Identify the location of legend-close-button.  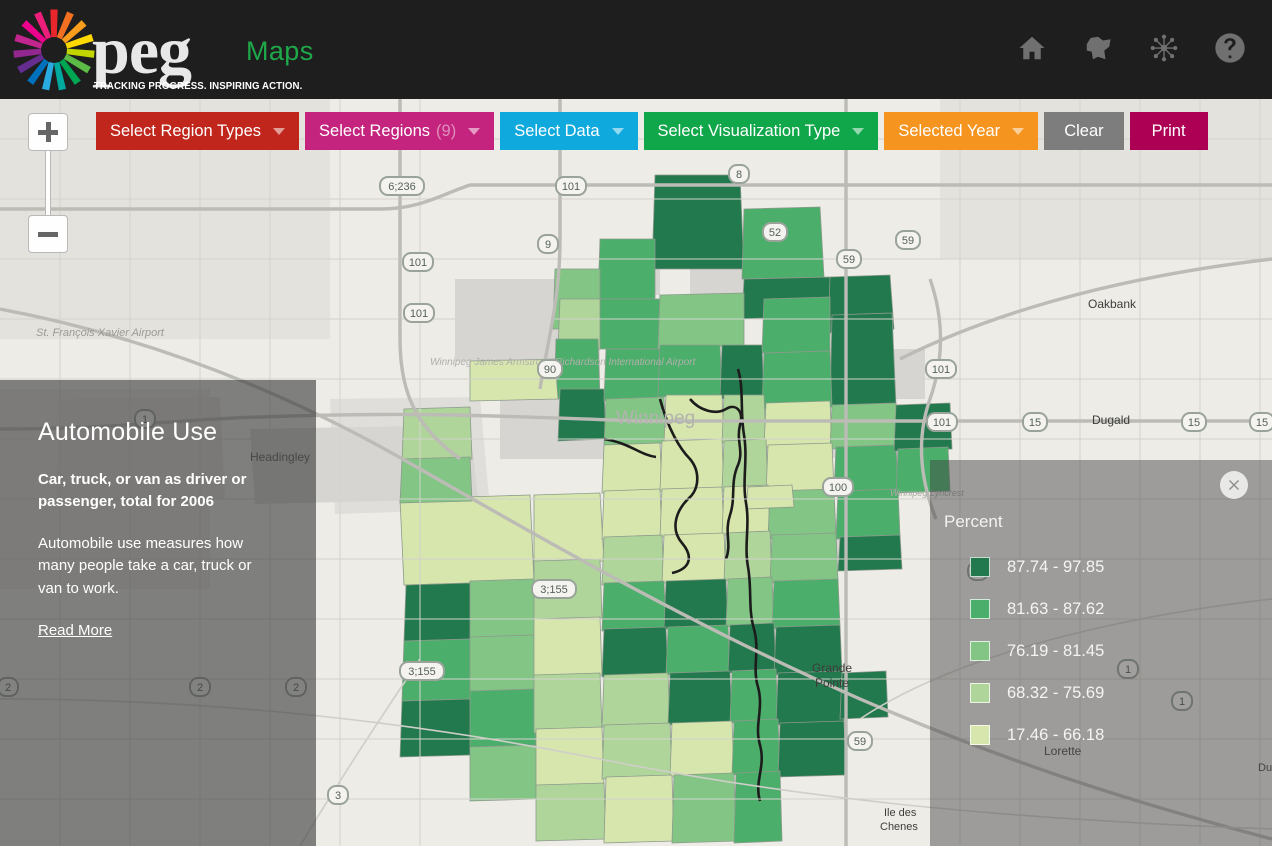
(1234, 485).